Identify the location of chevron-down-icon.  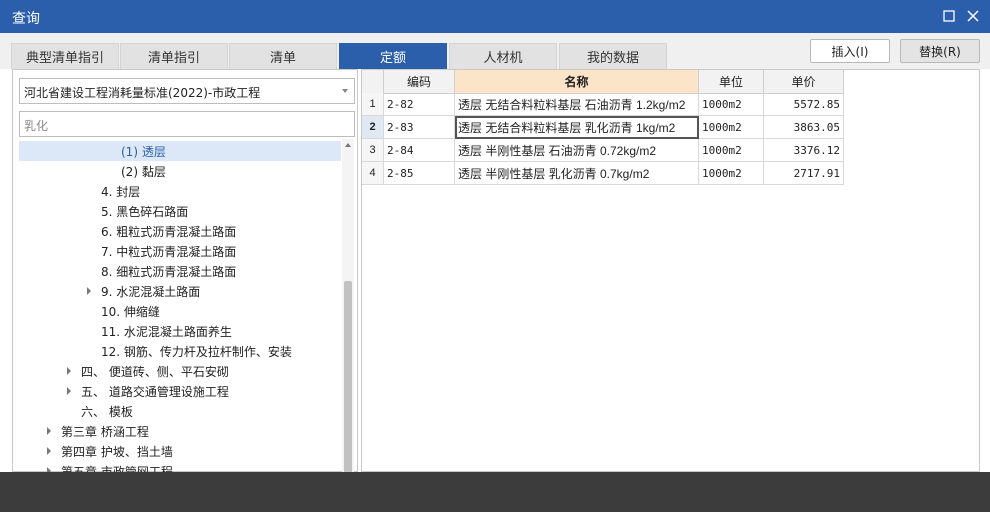
(345, 91).